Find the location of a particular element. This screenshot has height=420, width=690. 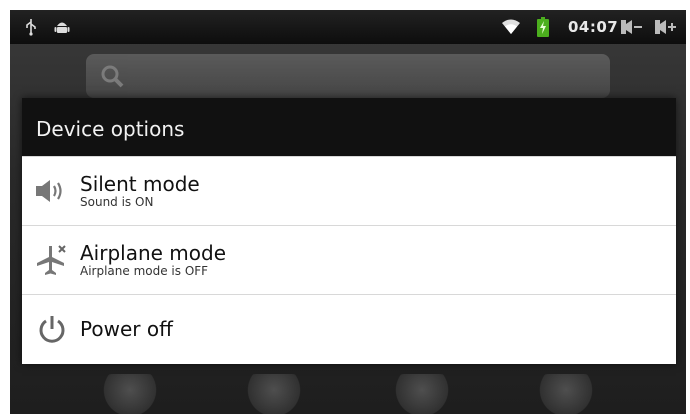

android-debug-icon is located at coordinates (62, 27).